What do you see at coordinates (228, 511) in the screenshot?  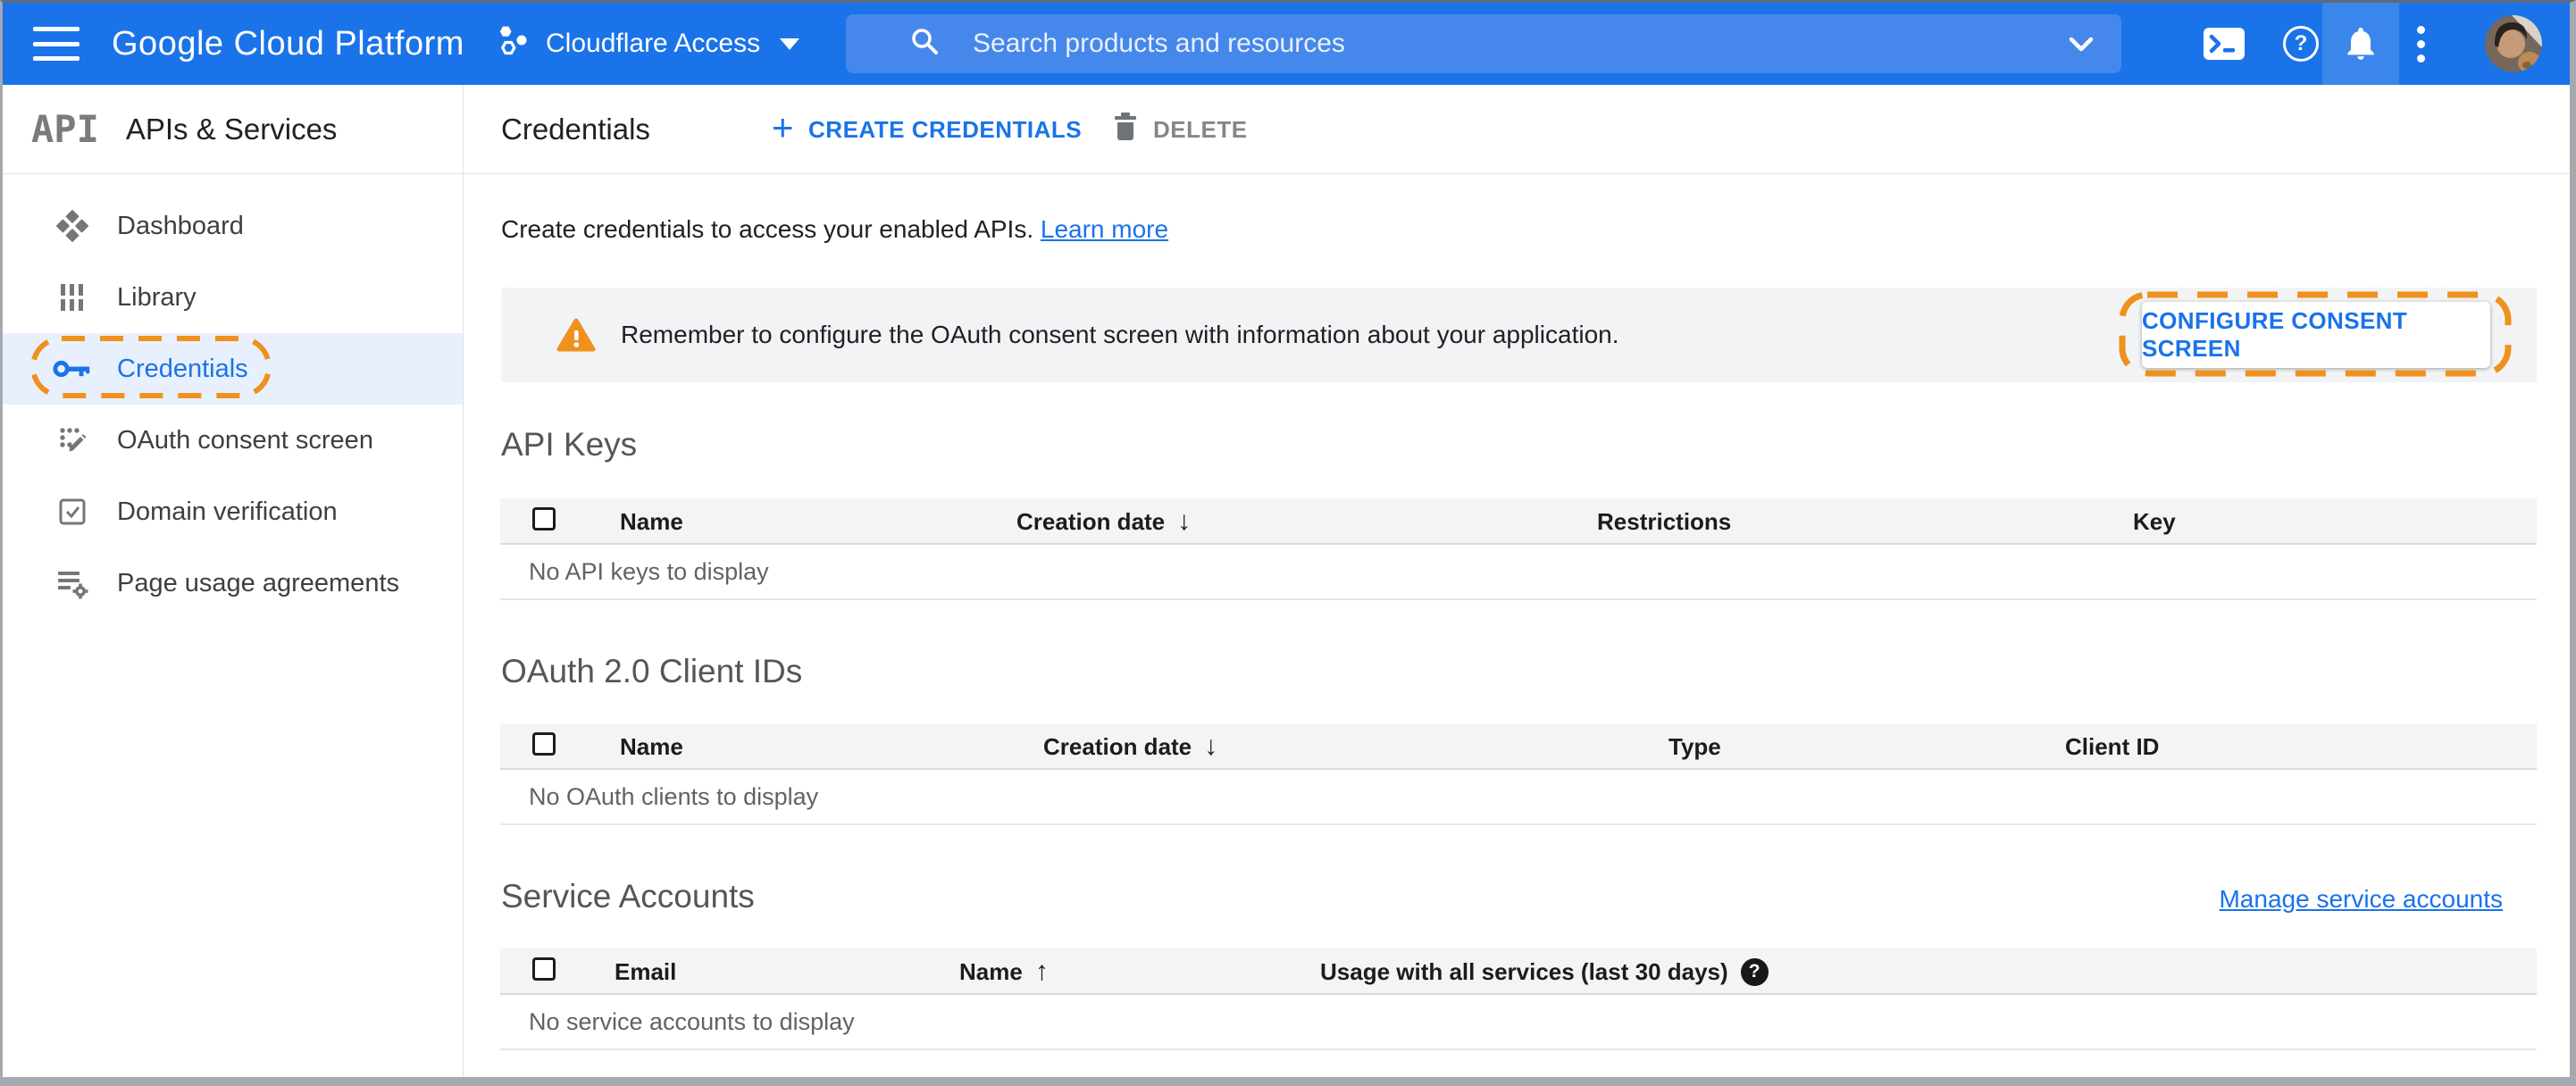 I see `sidebar-item-label: Domain verification` at bounding box center [228, 511].